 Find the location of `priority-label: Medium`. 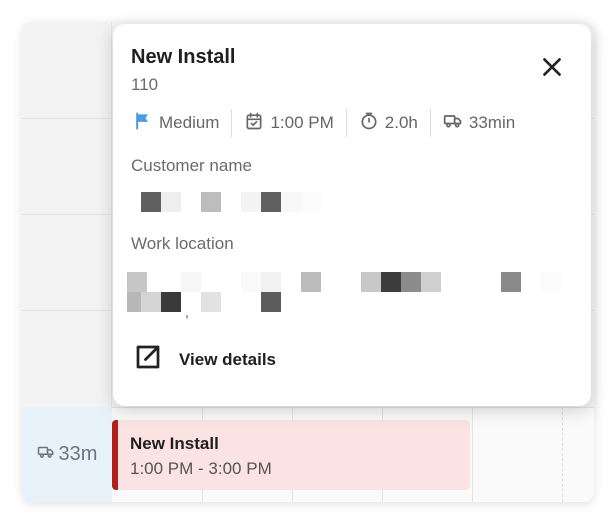

priority-label: Medium is located at coordinates (189, 122).